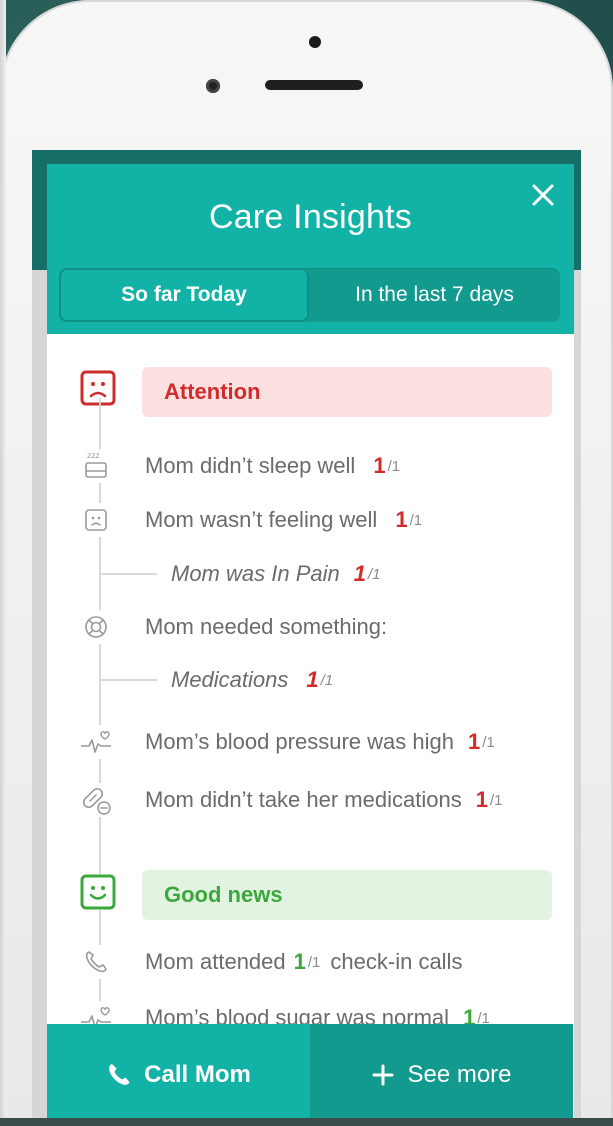 Image resolution: width=613 pixels, height=1126 pixels. Describe the element at coordinates (230, 679) in the screenshot. I see `insight-text: Medications` at that location.